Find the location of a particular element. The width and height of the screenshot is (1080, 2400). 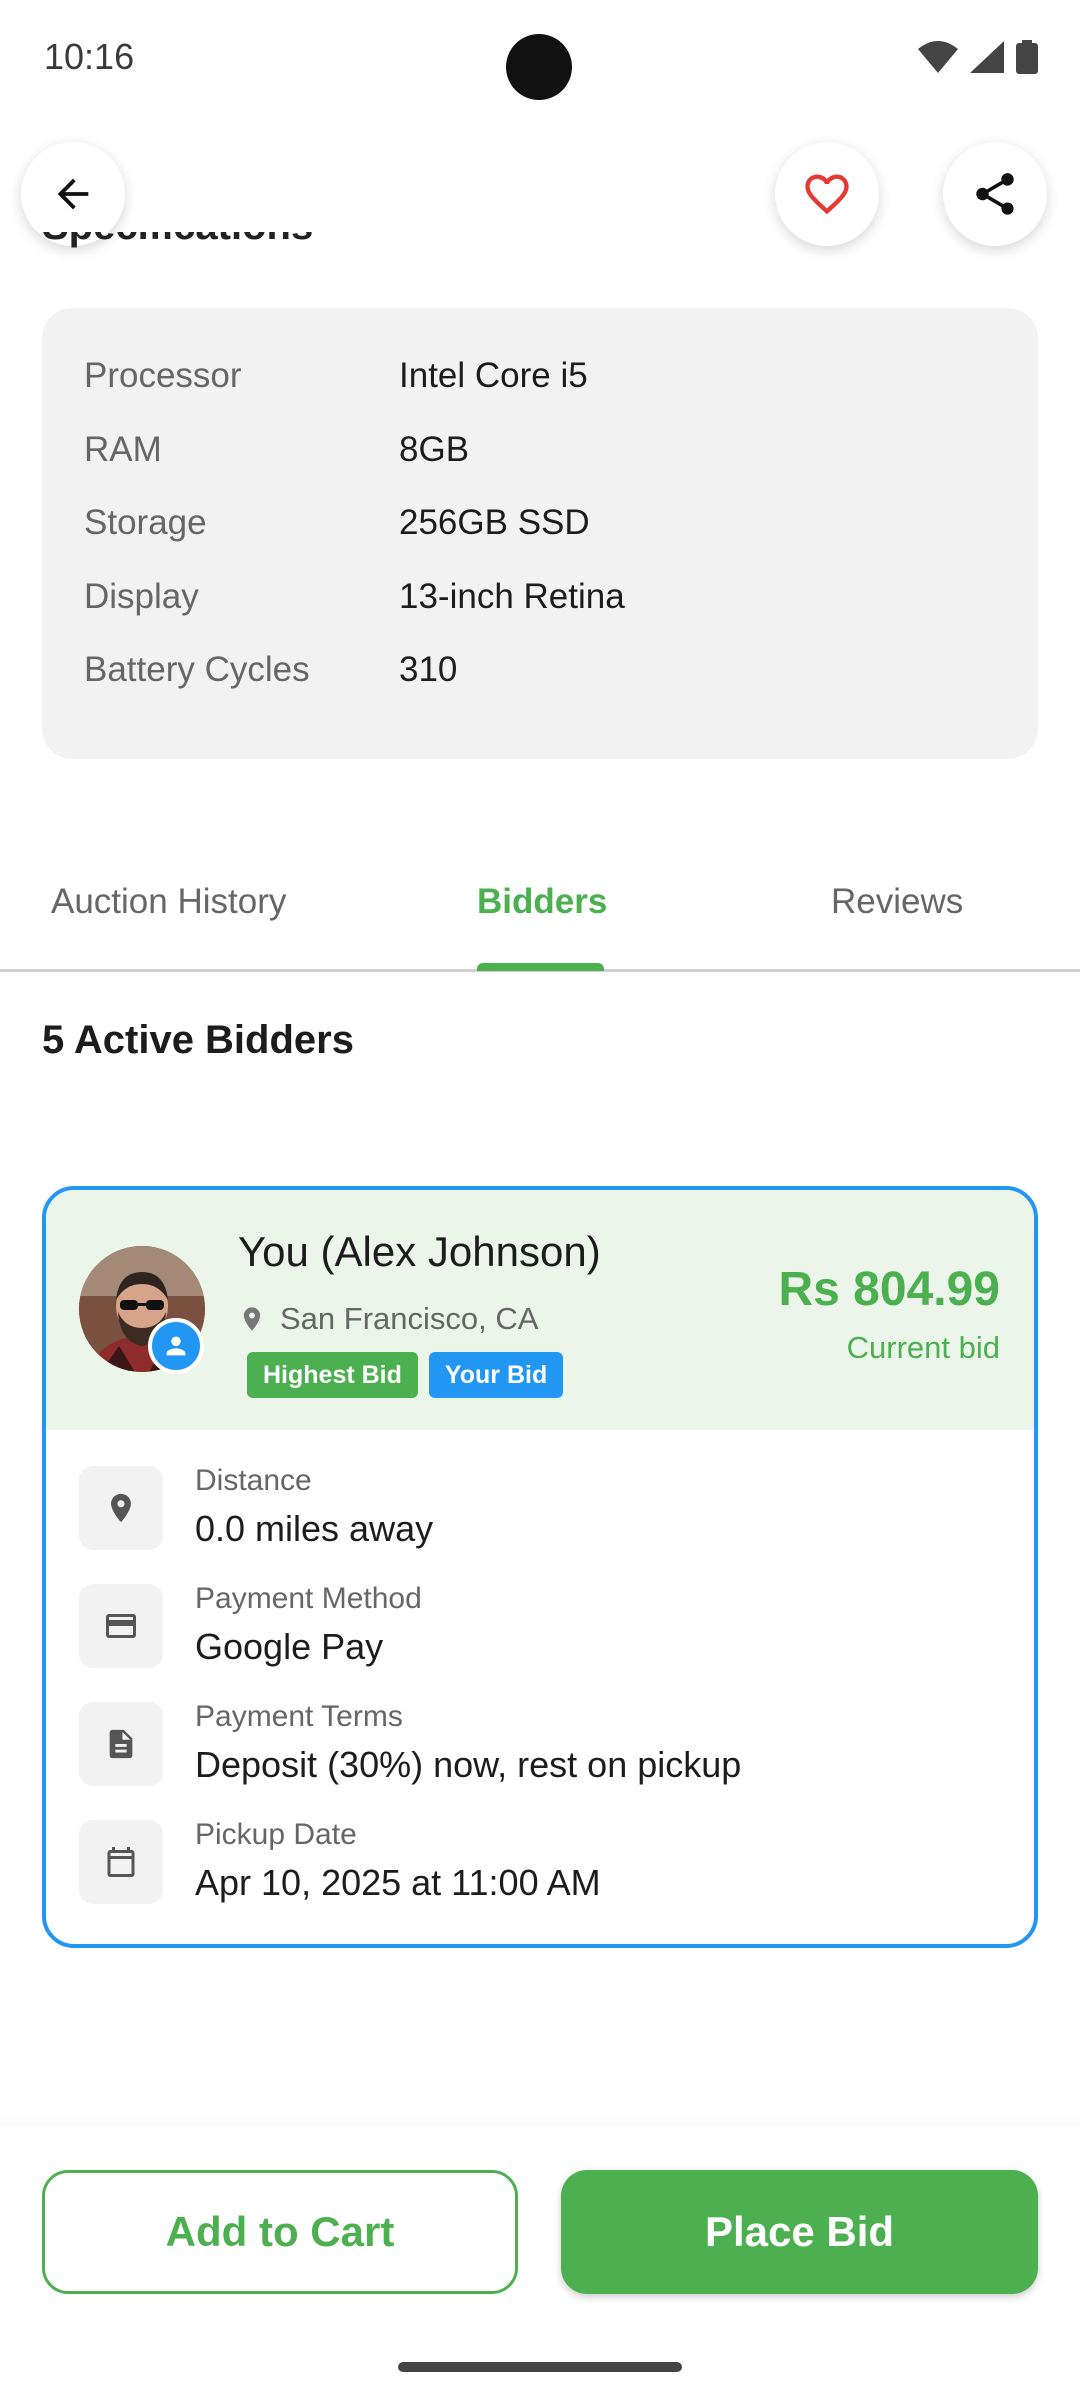

detail-value: Apr 10, 2025 at 11:00 AM is located at coordinates (398, 1882).